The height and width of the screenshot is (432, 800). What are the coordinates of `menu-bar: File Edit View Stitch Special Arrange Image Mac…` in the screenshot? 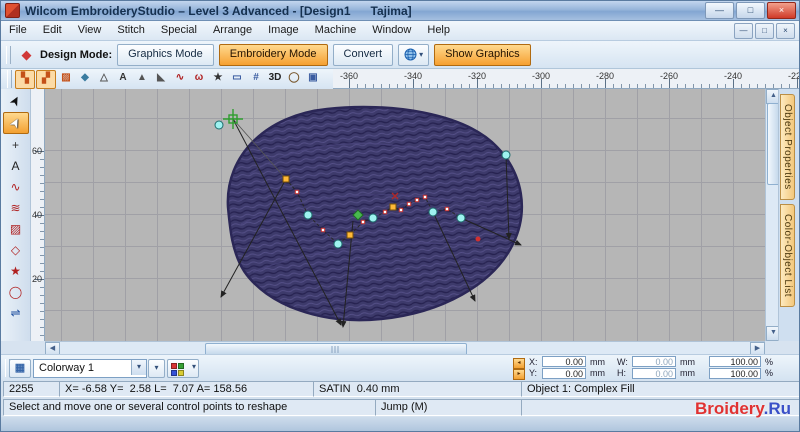 It's located at (400, 31).